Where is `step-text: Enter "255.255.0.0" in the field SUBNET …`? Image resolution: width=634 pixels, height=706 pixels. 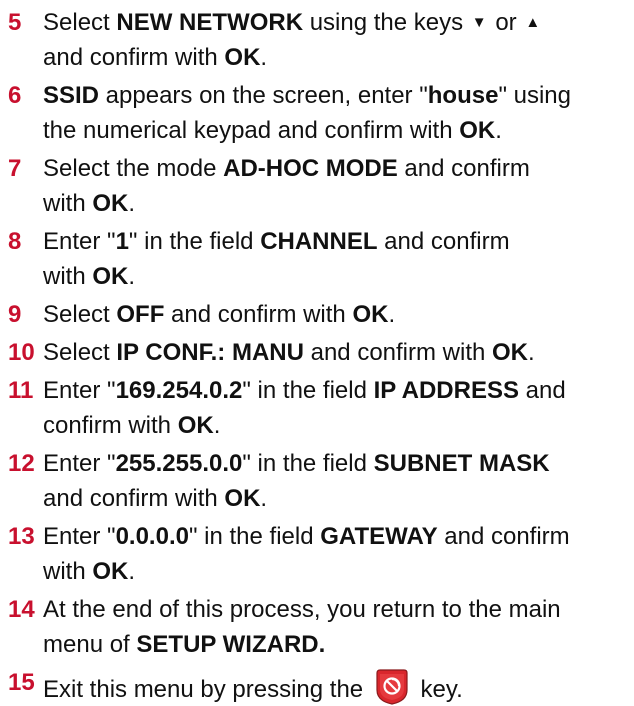 step-text: Enter "255.255.0.0" in the field SUBNET … is located at coordinates (296, 463).